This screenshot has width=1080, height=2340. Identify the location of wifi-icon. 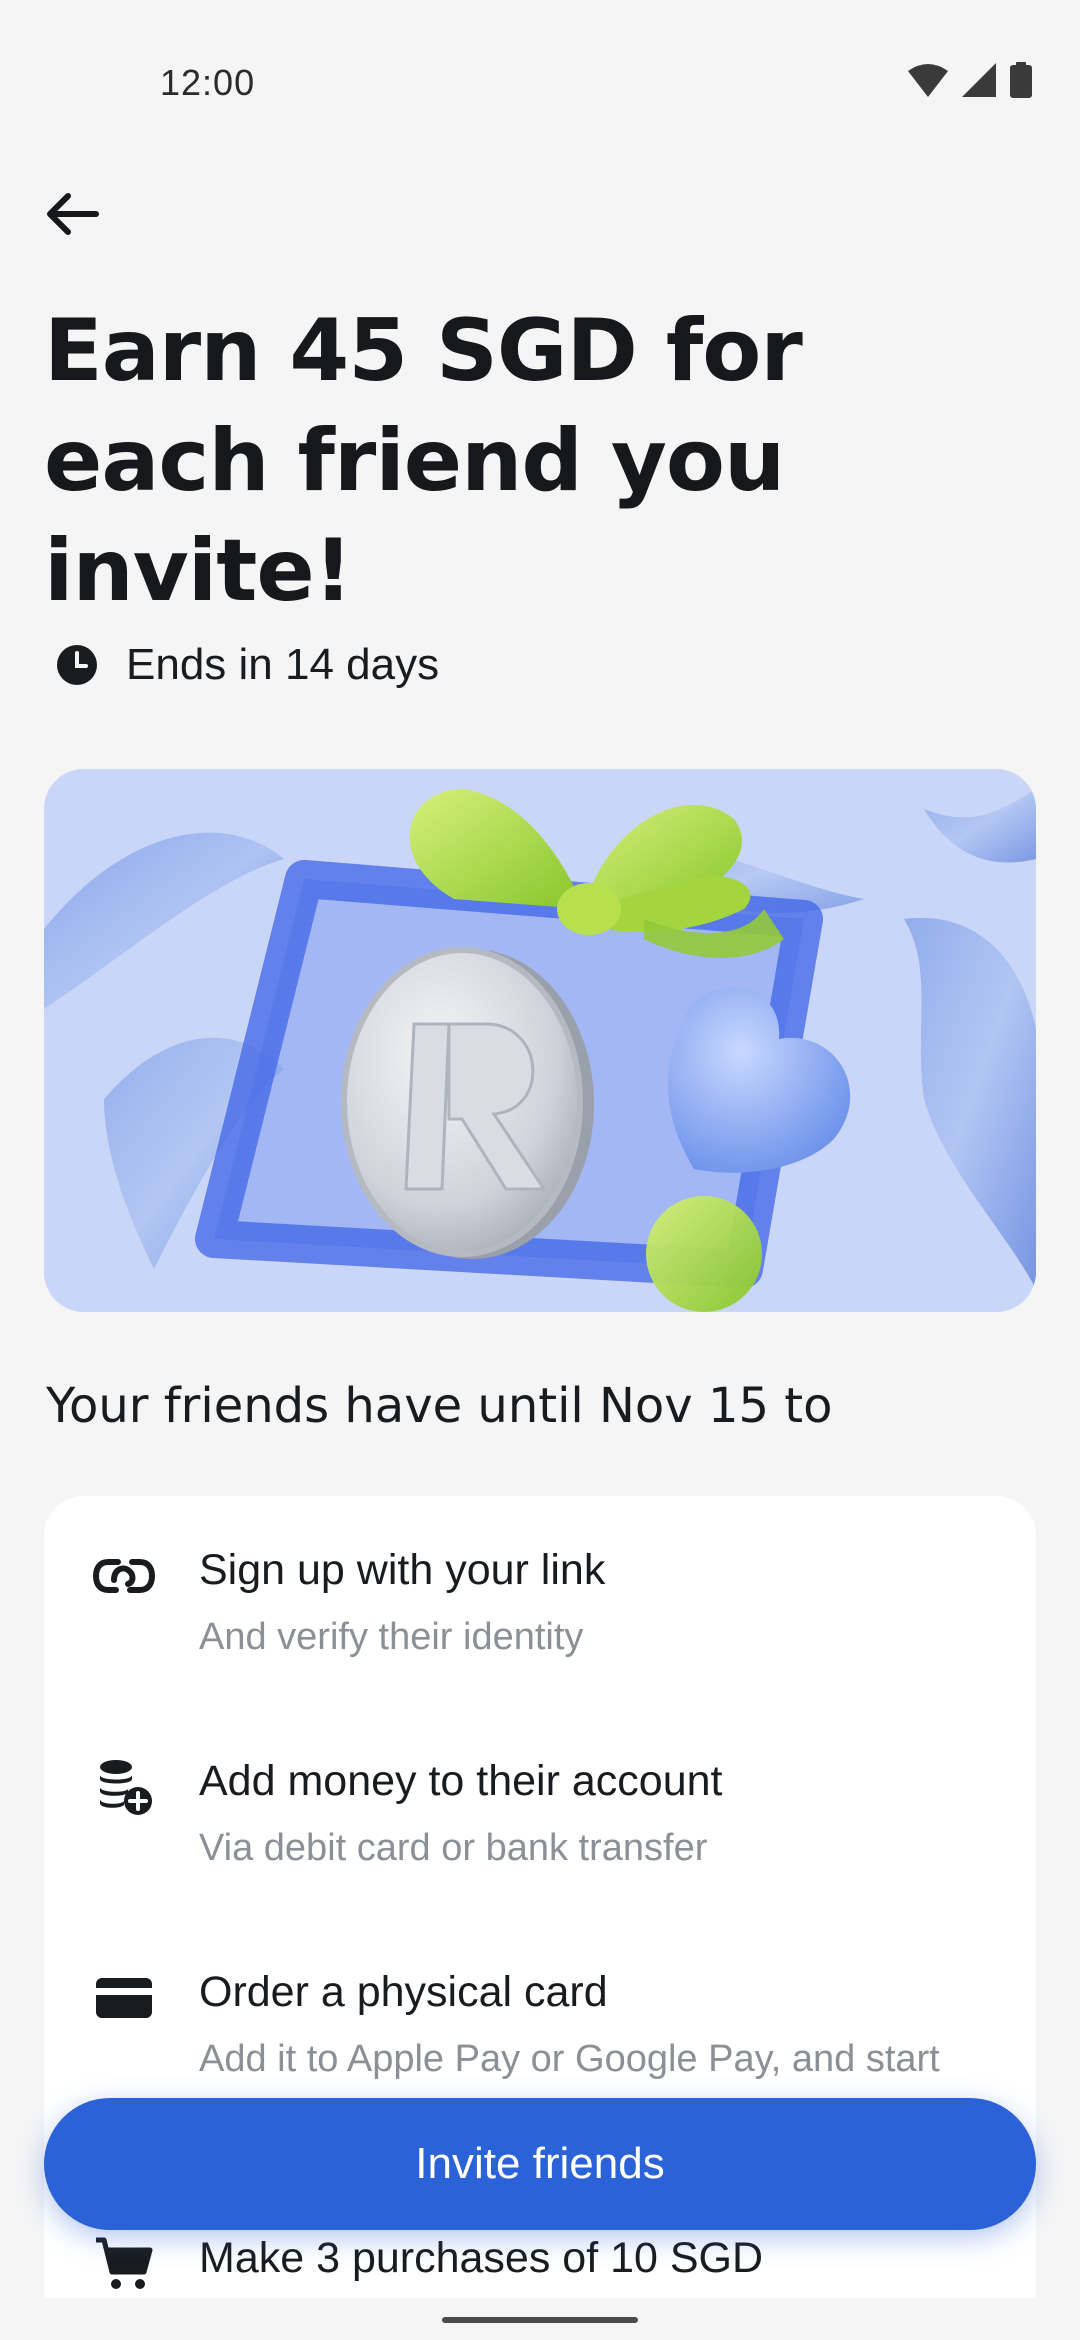
(928, 80).